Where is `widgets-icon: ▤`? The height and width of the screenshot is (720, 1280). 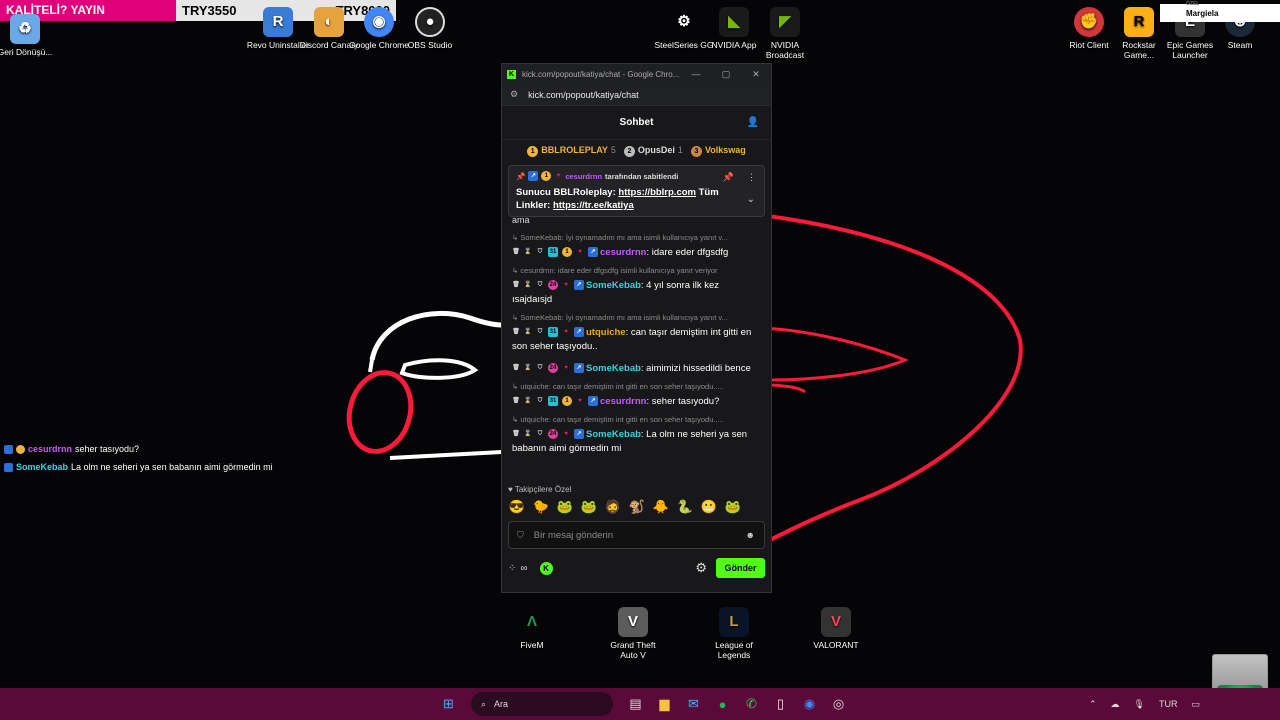
widgets-icon: ▤ is located at coordinates (635, 704).